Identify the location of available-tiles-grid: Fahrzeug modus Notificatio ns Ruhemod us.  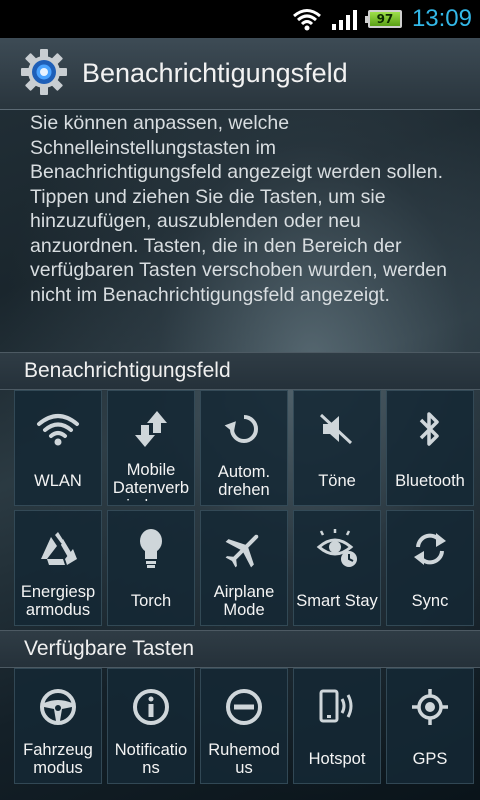
(244, 726).